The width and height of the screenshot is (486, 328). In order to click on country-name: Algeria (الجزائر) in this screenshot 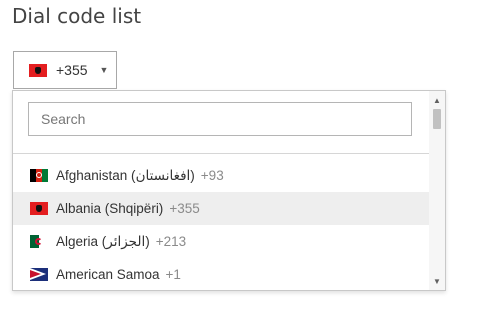, I will do `click(103, 241)`.